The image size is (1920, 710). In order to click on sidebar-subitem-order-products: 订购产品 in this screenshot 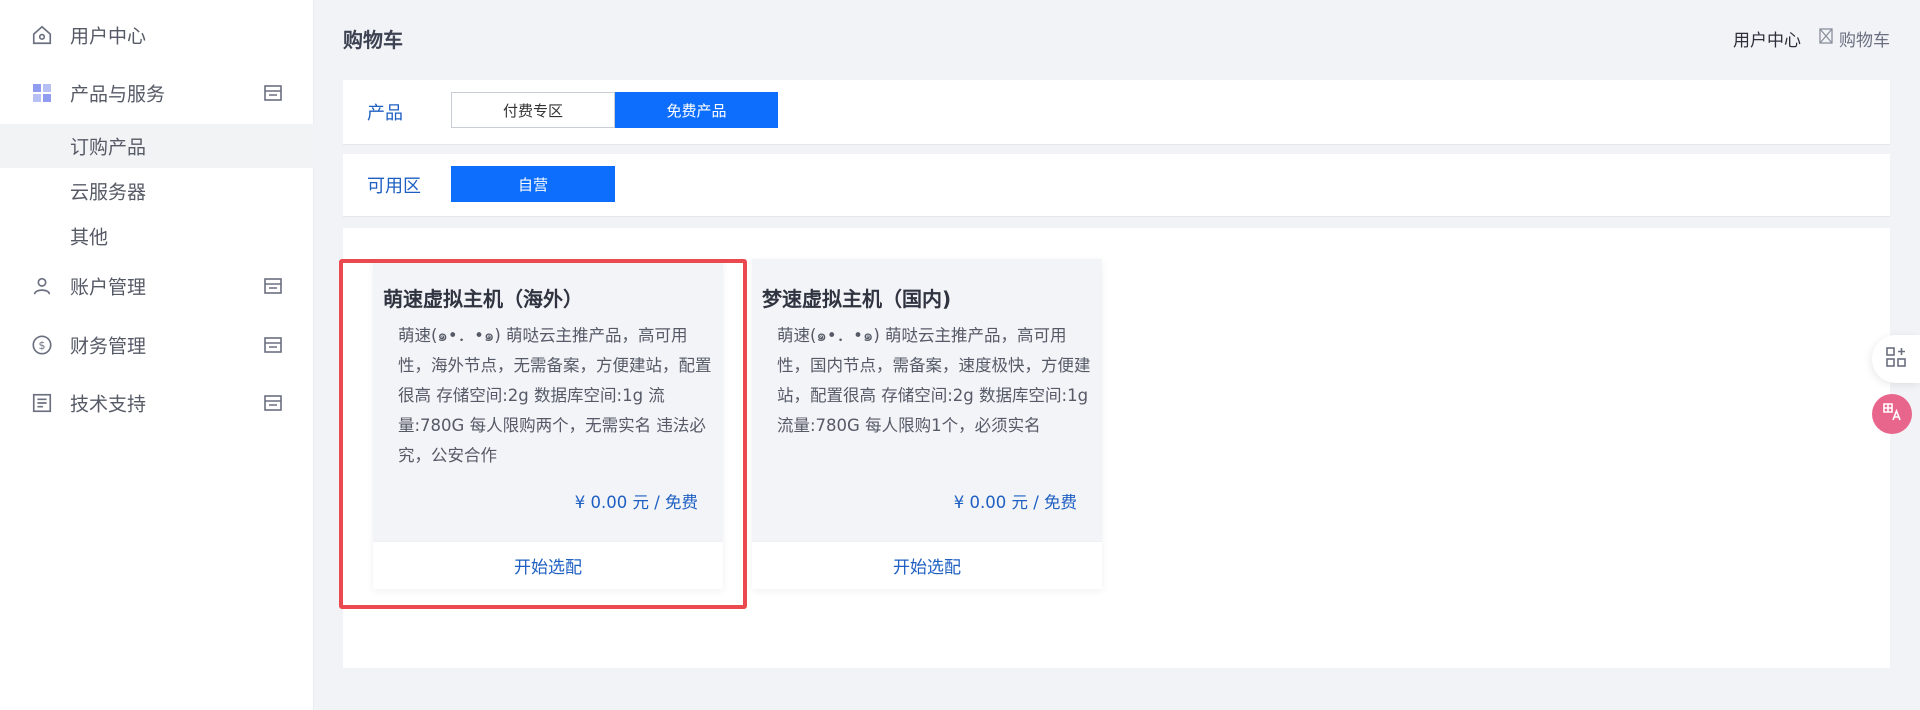, I will do `click(157, 146)`.